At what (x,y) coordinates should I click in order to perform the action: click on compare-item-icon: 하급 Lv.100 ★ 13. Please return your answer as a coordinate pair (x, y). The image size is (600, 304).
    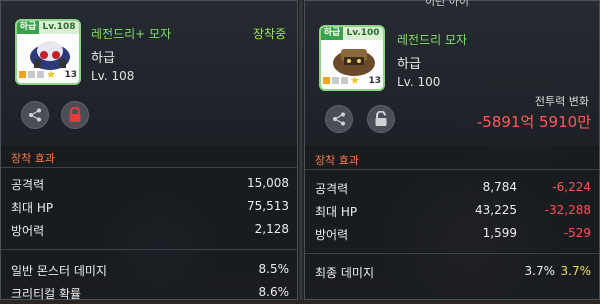
    Looking at the image, I should click on (352, 58).